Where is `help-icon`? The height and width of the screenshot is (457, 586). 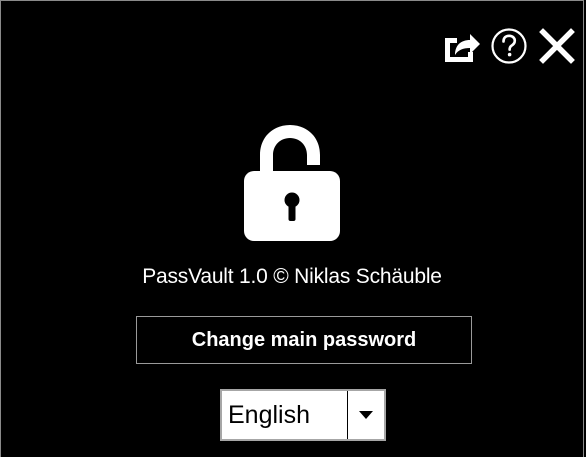
help-icon is located at coordinates (509, 46).